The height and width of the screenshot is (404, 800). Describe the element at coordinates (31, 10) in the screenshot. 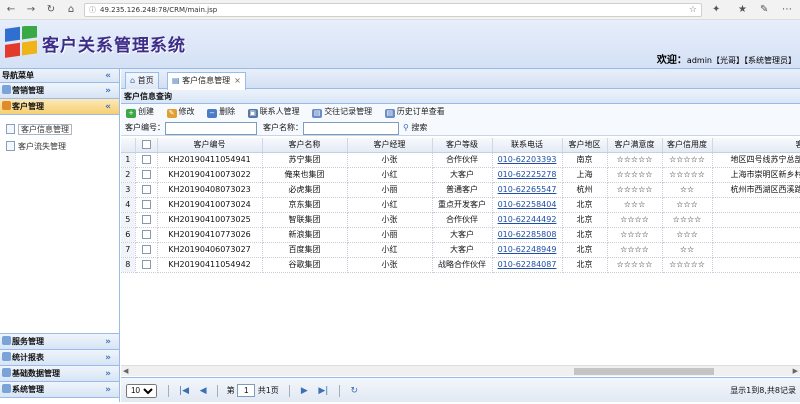

I see `forward-icon: →` at that location.